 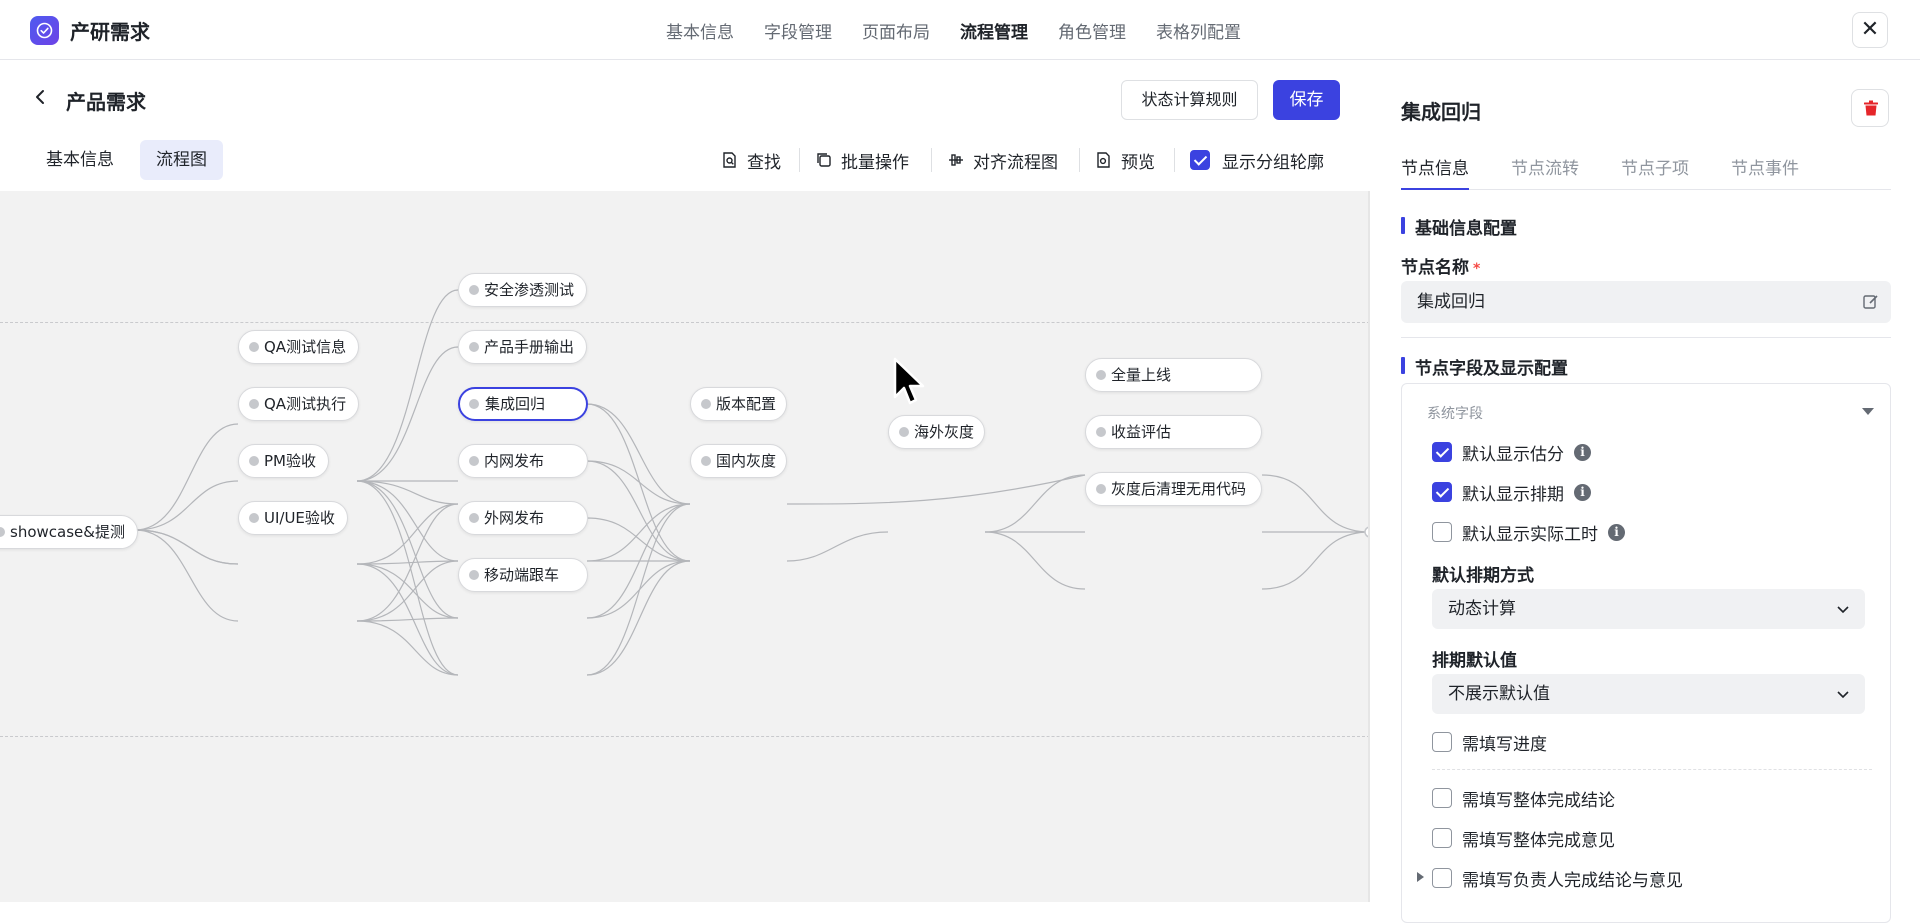 What do you see at coordinates (1198, 30) in the screenshot?
I see `nav-table-column-config: 表格列配置` at bounding box center [1198, 30].